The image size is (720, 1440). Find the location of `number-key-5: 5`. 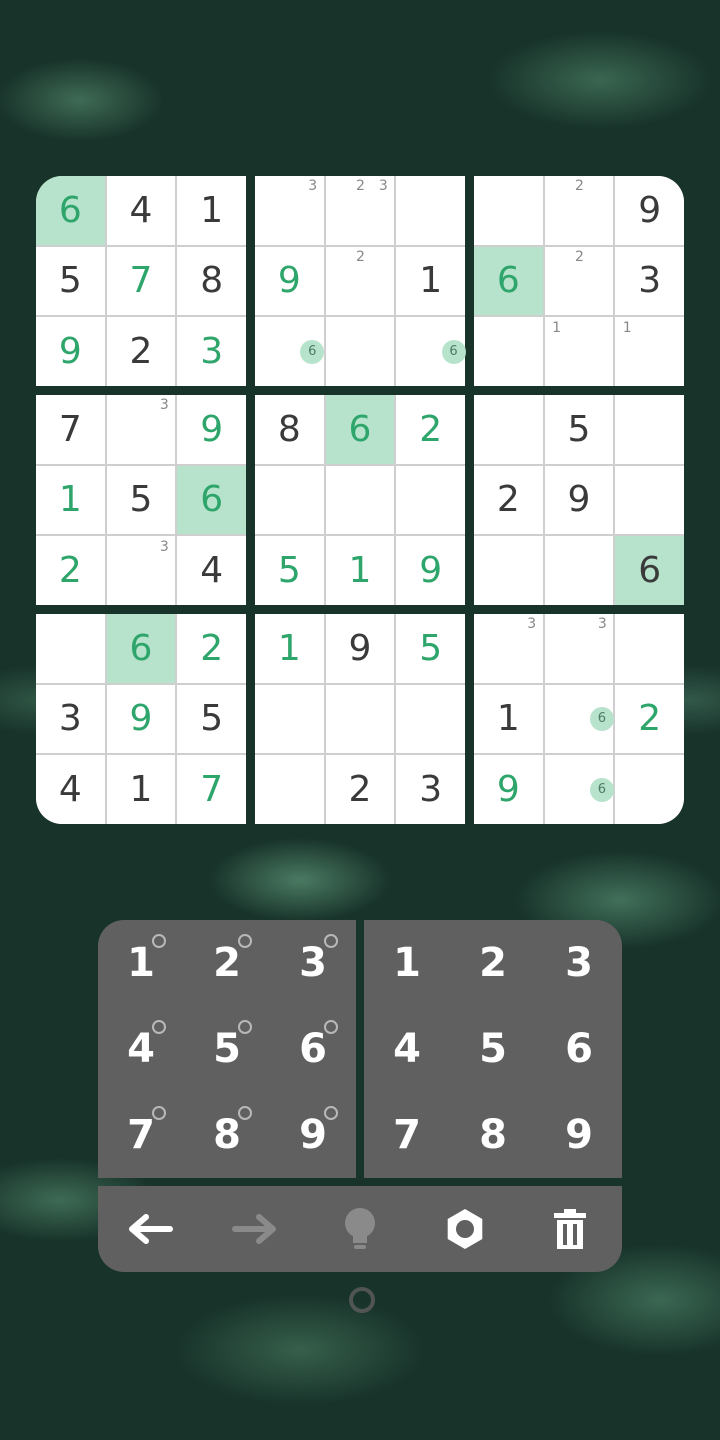

number-key-5: 5 is located at coordinates (493, 1049).